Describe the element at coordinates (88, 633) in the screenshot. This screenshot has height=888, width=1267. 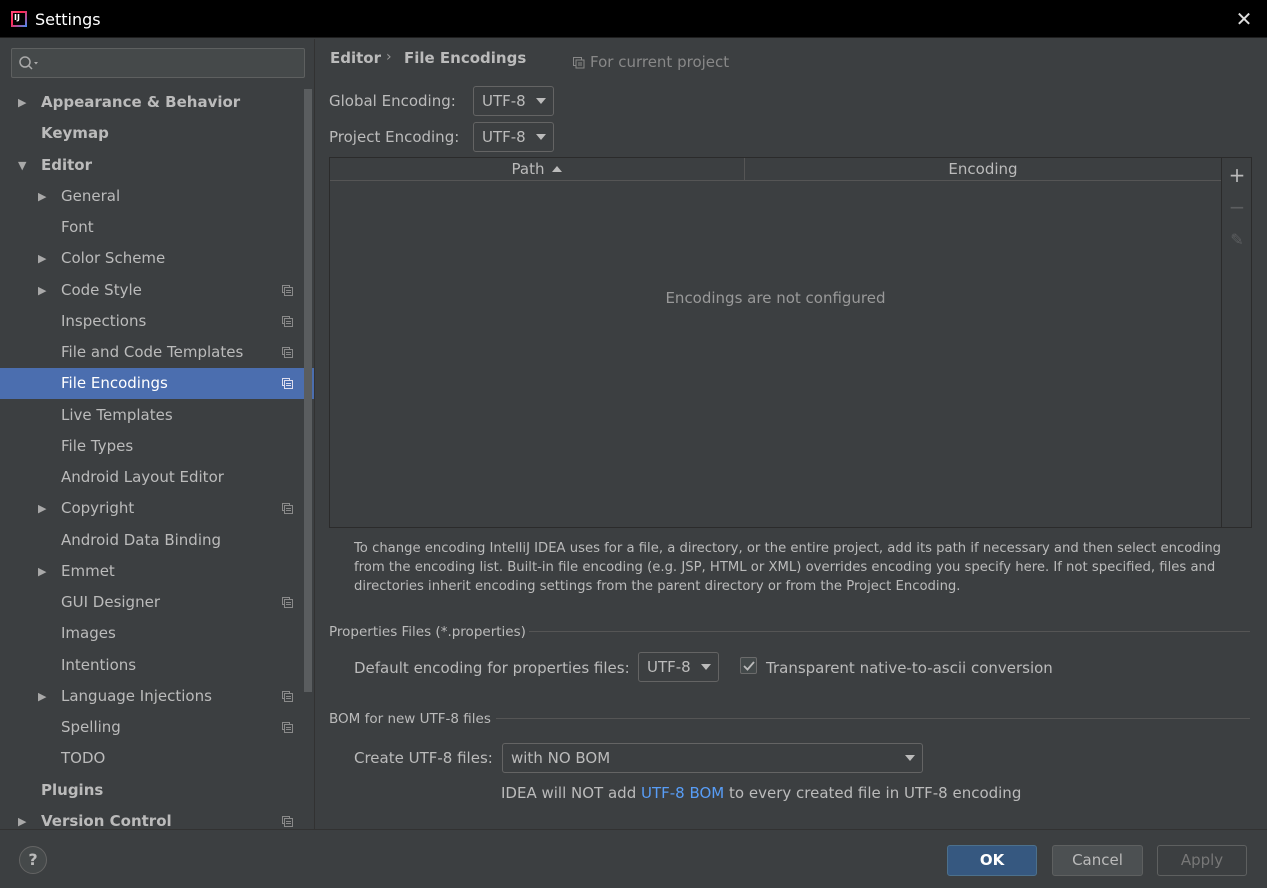
I see `sidebar-item-label: Images` at that location.